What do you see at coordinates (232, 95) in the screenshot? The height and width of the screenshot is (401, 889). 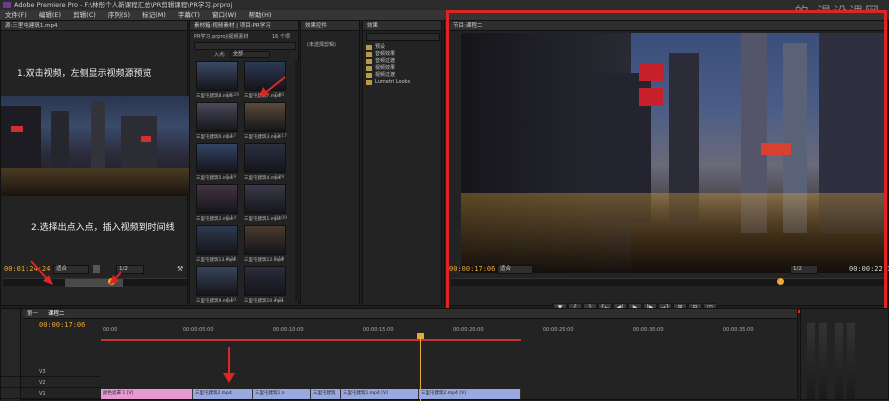 I see `thumbnail-duration: 14:29` at bounding box center [232, 95].